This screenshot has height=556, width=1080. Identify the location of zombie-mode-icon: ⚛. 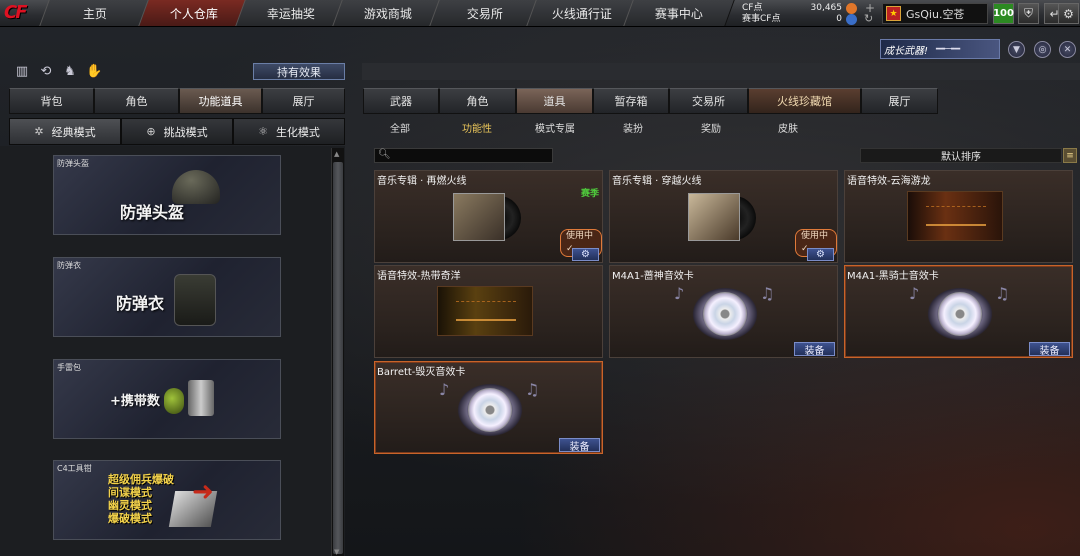
(263, 131).